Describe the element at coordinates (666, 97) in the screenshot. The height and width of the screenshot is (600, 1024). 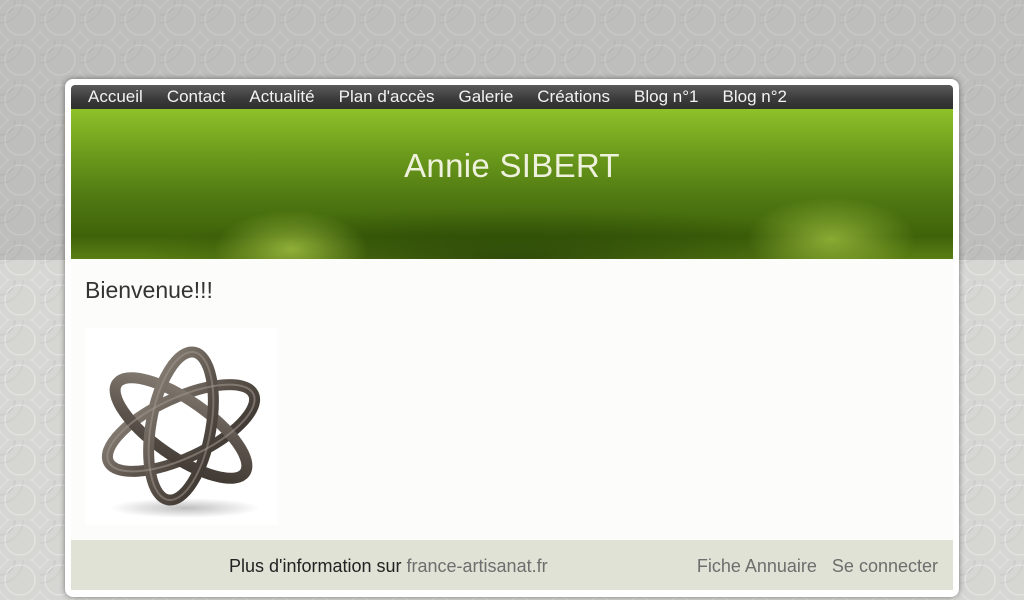
I see `nav-item-blog-1: Blog n°1` at that location.